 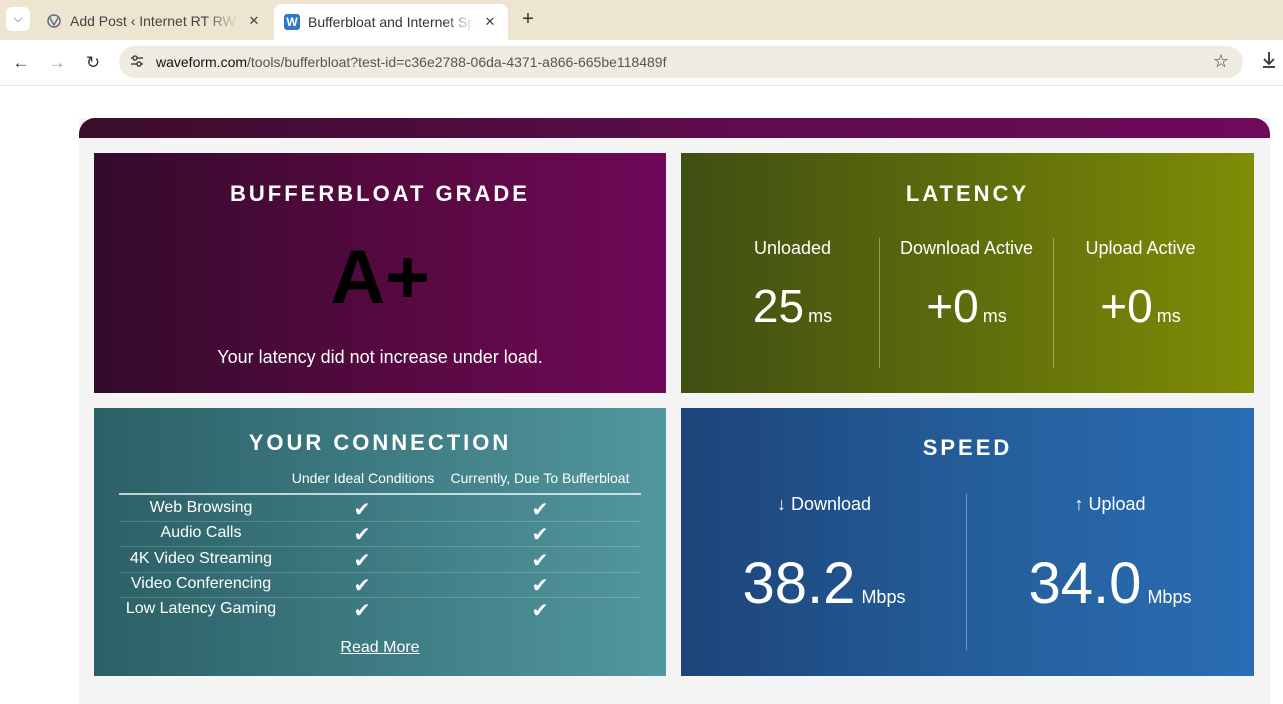 What do you see at coordinates (18, 19) in the screenshot?
I see `tab-search-chevron-icon: ⌵` at bounding box center [18, 19].